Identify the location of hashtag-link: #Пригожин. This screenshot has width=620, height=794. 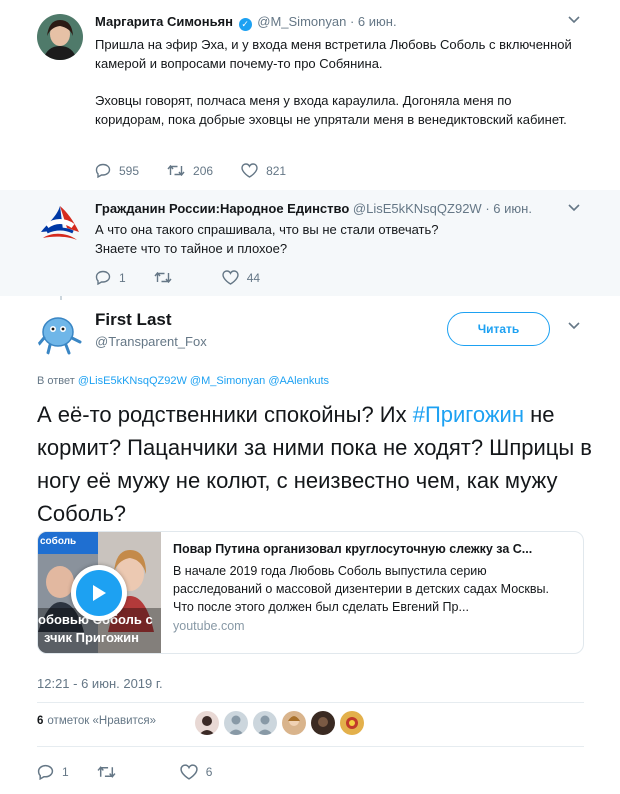
(468, 414).